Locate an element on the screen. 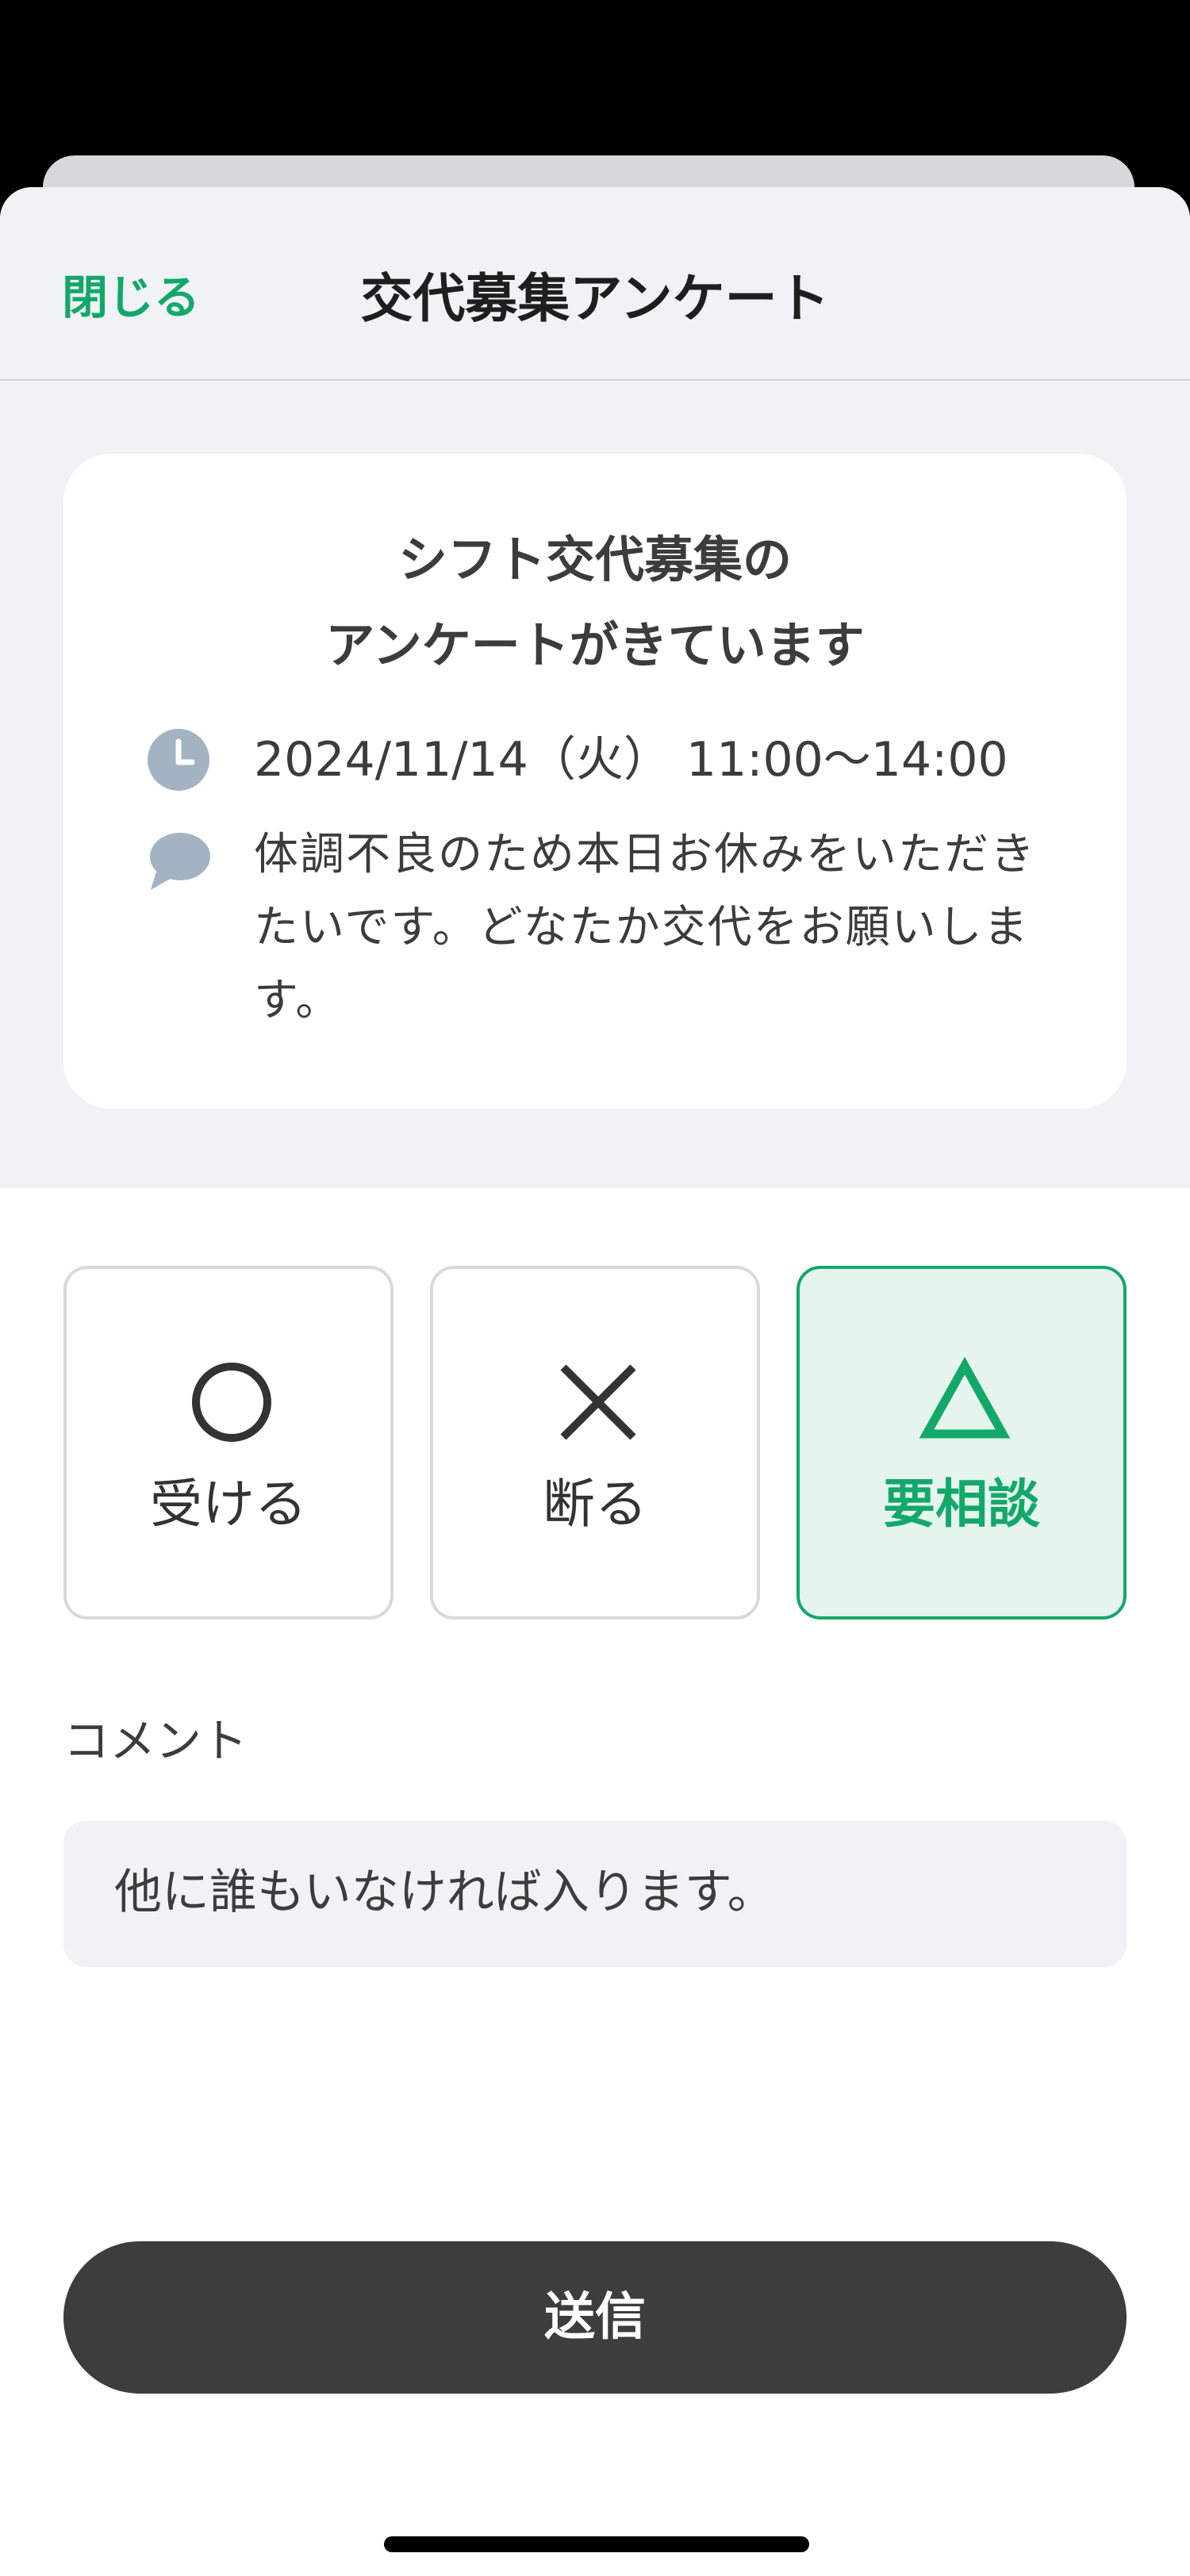  submit-label: 送信 is located at coordinates (595, 2317).